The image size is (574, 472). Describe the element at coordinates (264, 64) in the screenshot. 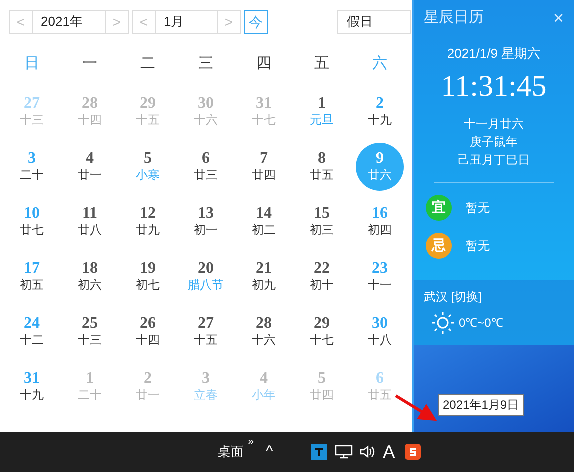

I see `weekday-label: 四` at that location.